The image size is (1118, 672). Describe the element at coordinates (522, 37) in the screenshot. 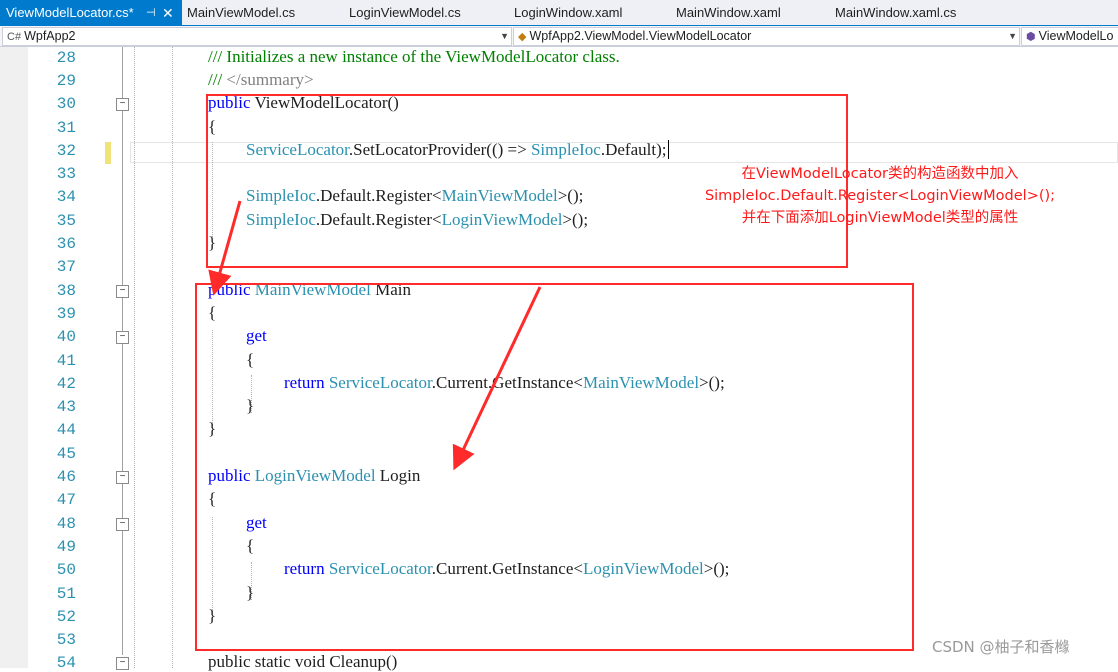

I see `class-icon: ◆` at that location.